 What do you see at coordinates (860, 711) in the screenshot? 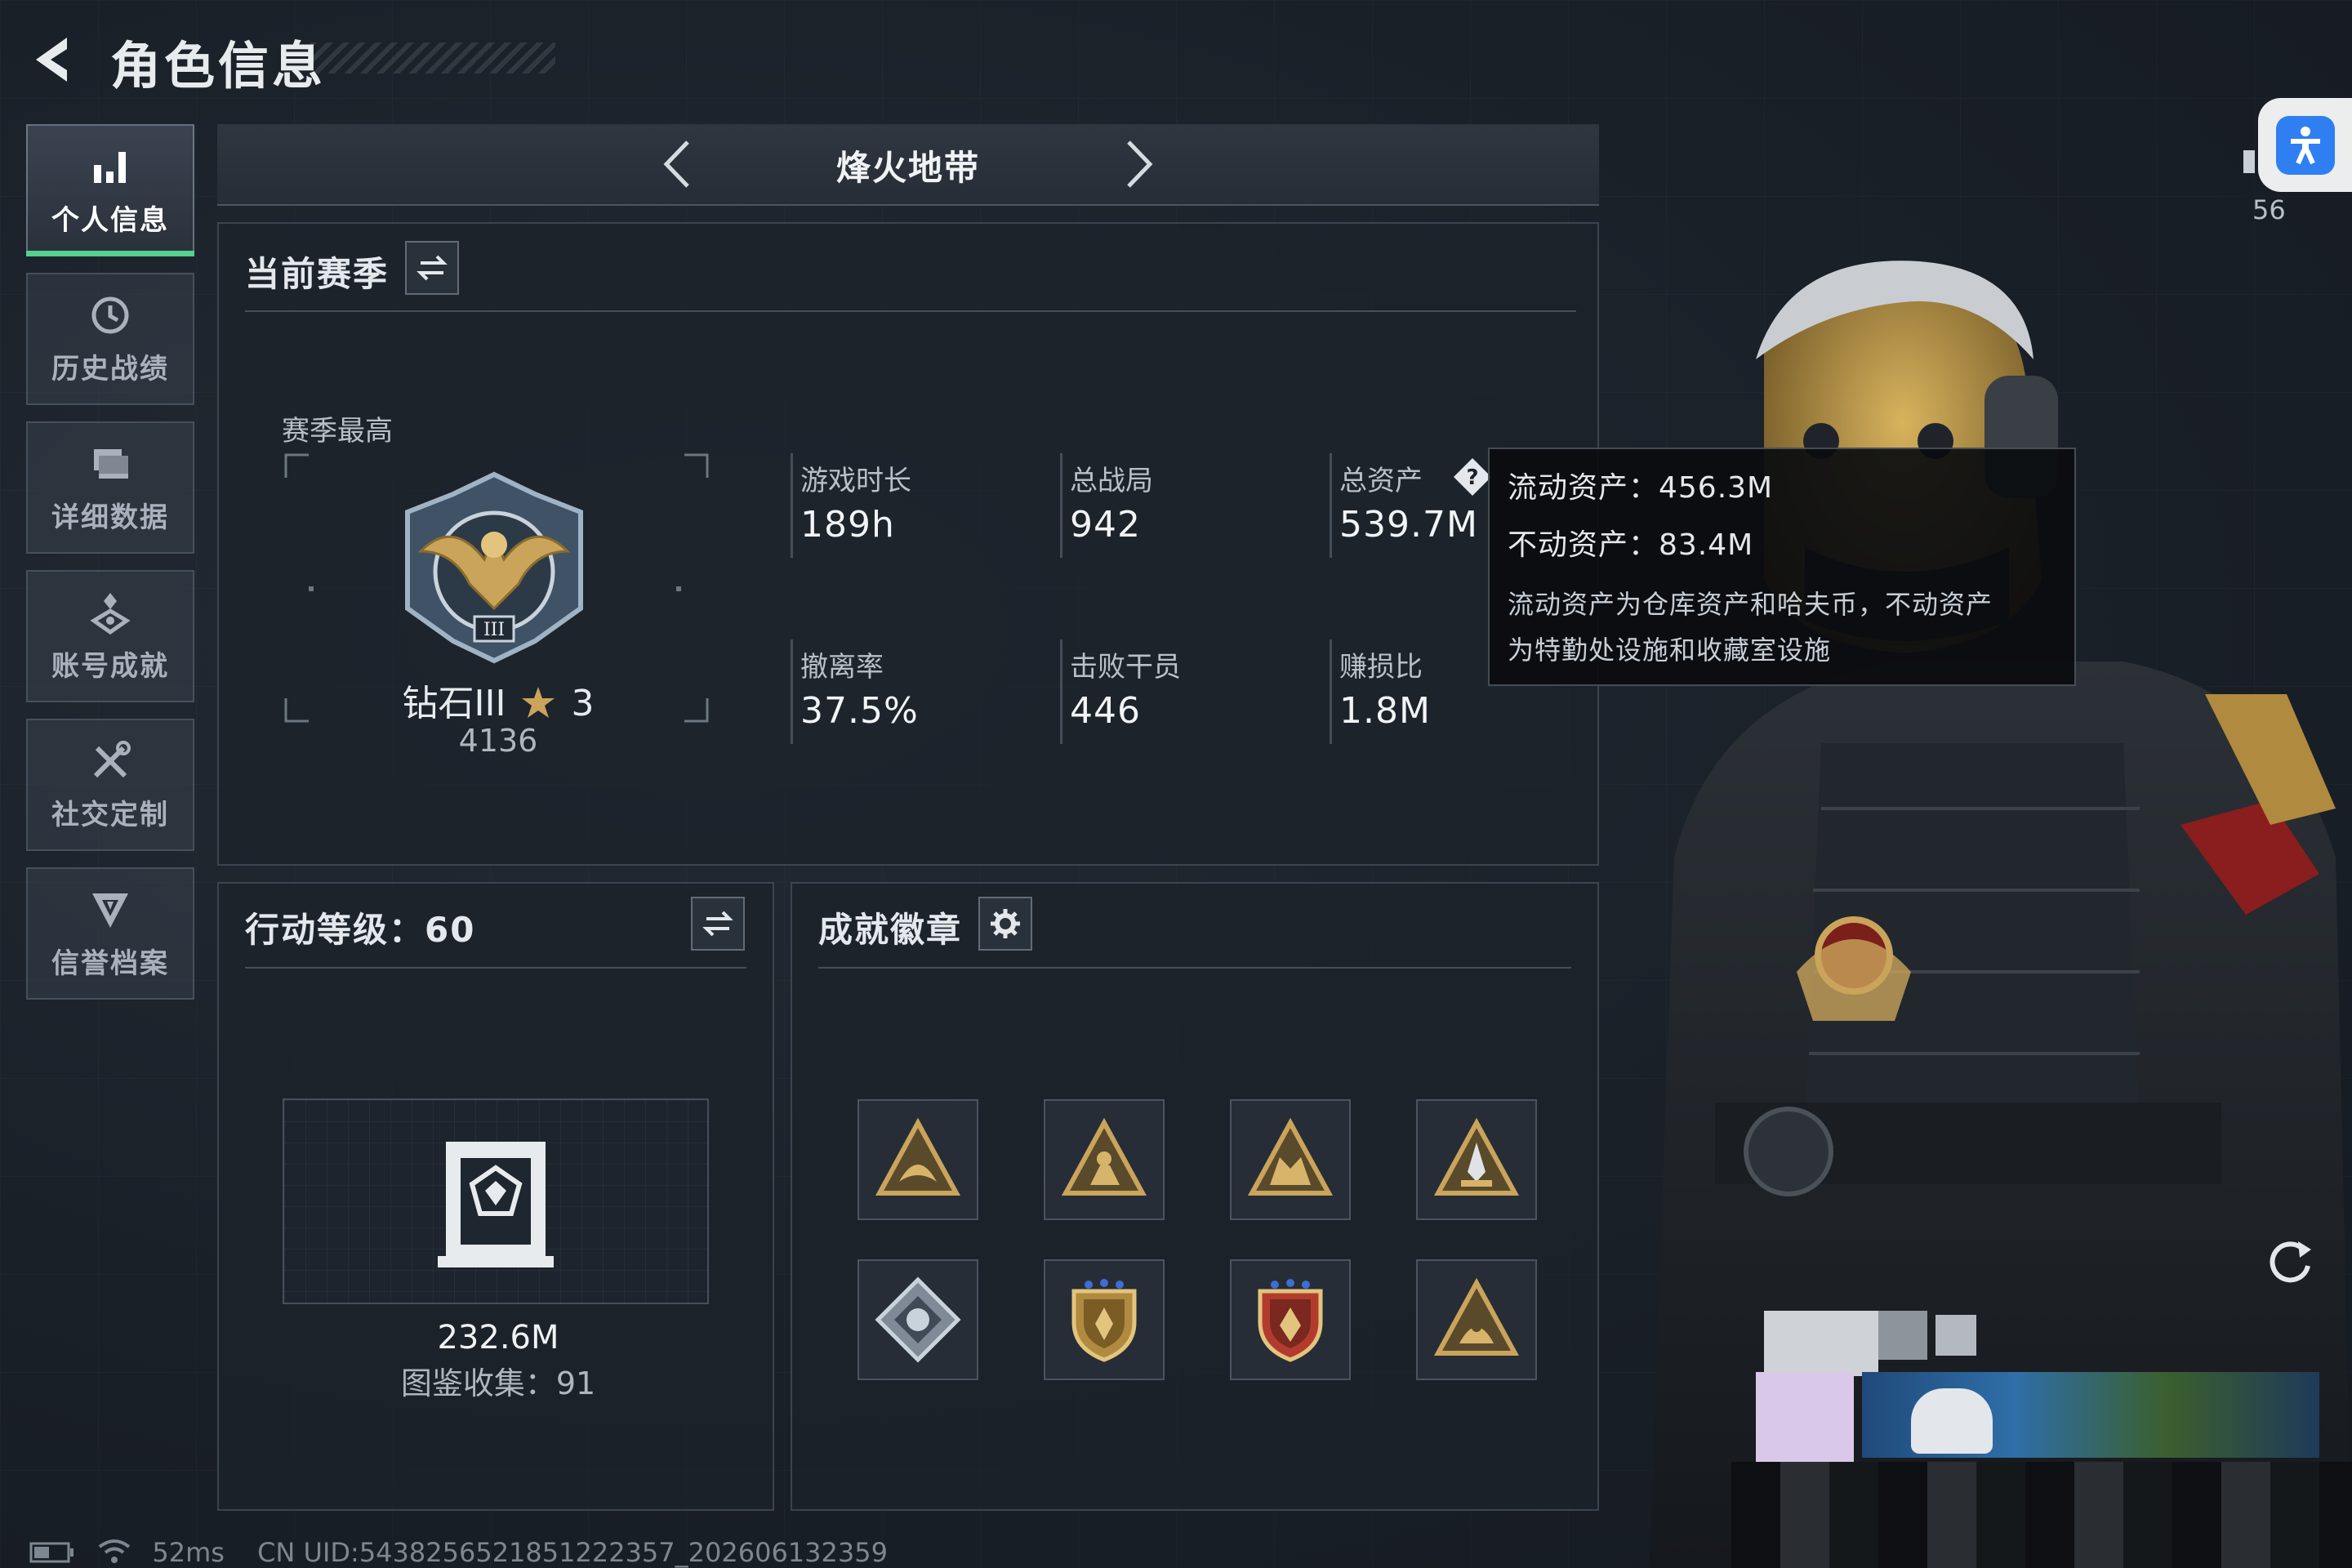
I see `stat-value: 37.5%` at bounding box center [860, 711].